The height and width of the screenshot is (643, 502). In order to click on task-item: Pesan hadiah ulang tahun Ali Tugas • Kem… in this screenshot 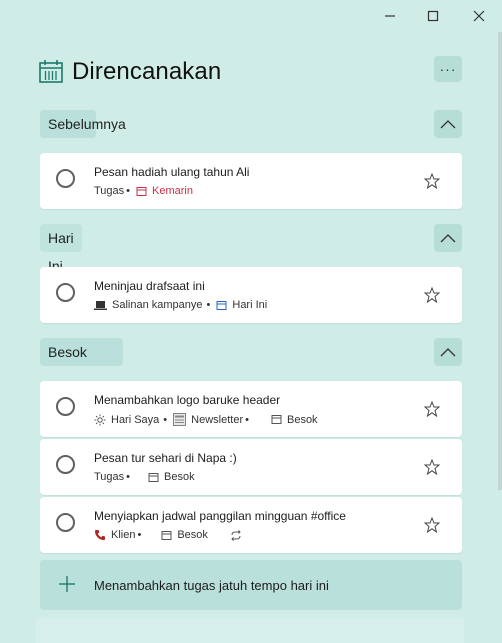, I will do `click(251, 181)`.